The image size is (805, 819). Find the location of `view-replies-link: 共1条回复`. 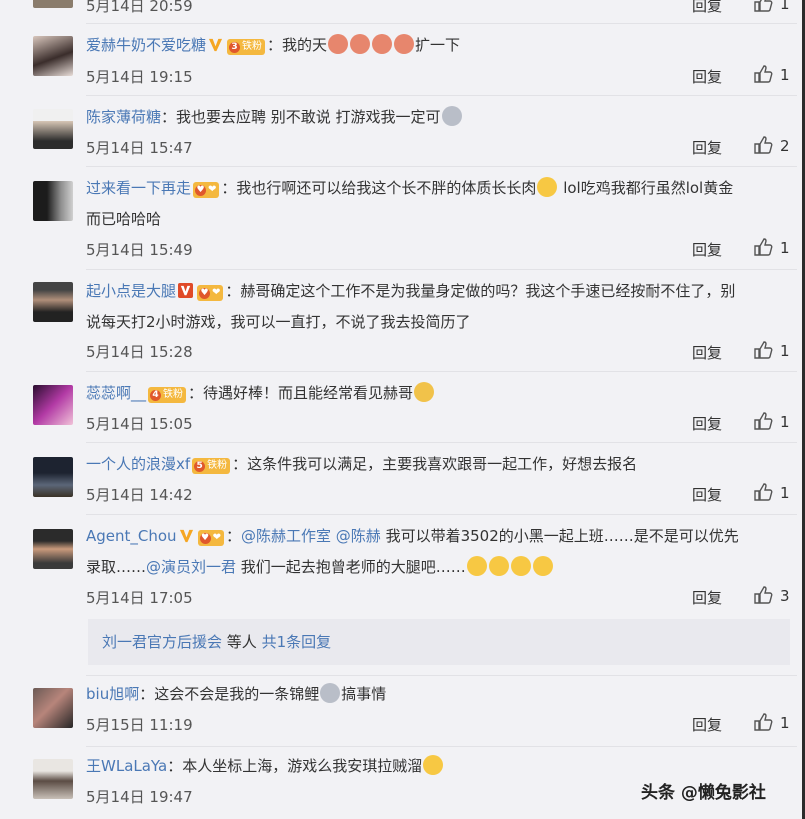

view-replies-link: 共1条回复 is located at coordinates (297, 642).